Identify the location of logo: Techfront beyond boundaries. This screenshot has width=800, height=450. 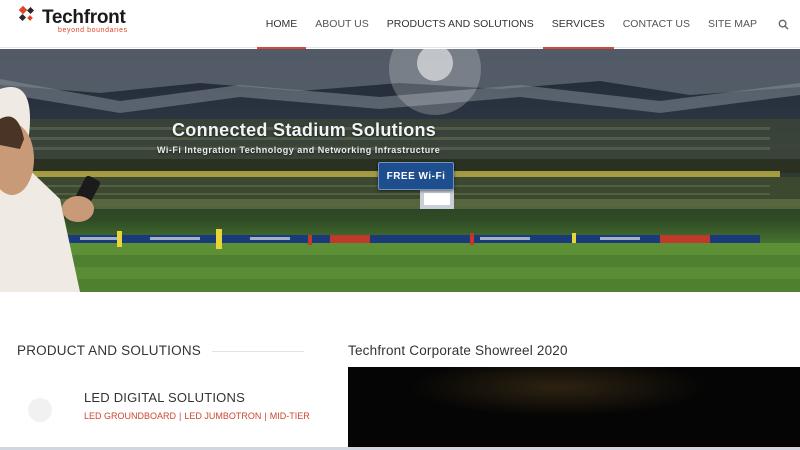
(88, 20).